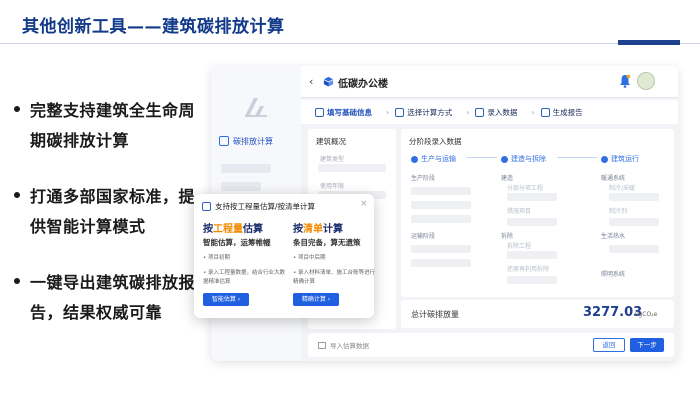  What do you see at coordinates (327, 242) in the screenshot?
I see `option-subtitle: 条目完备，算无遗策` at bounding box center [327, 242].